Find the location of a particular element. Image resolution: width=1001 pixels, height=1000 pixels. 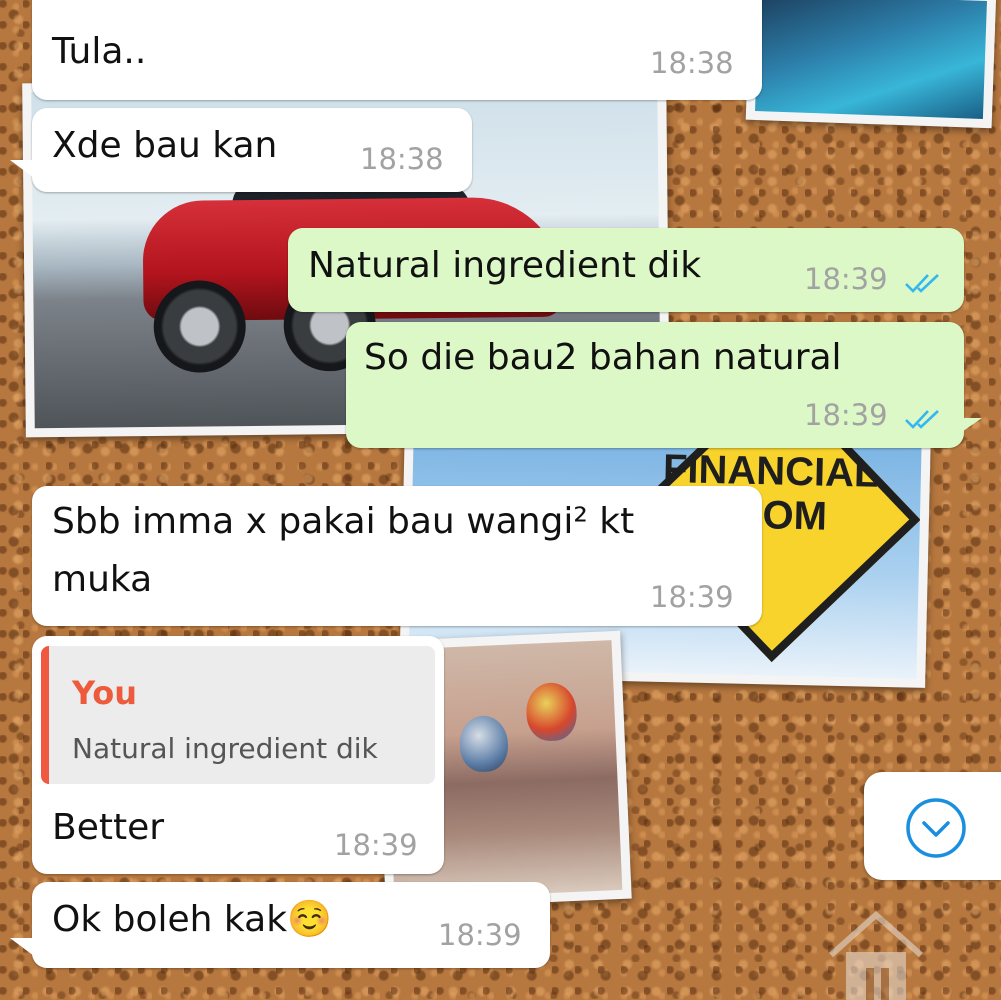

chevron-down-circle-icon is located at coordinates (936, 828).